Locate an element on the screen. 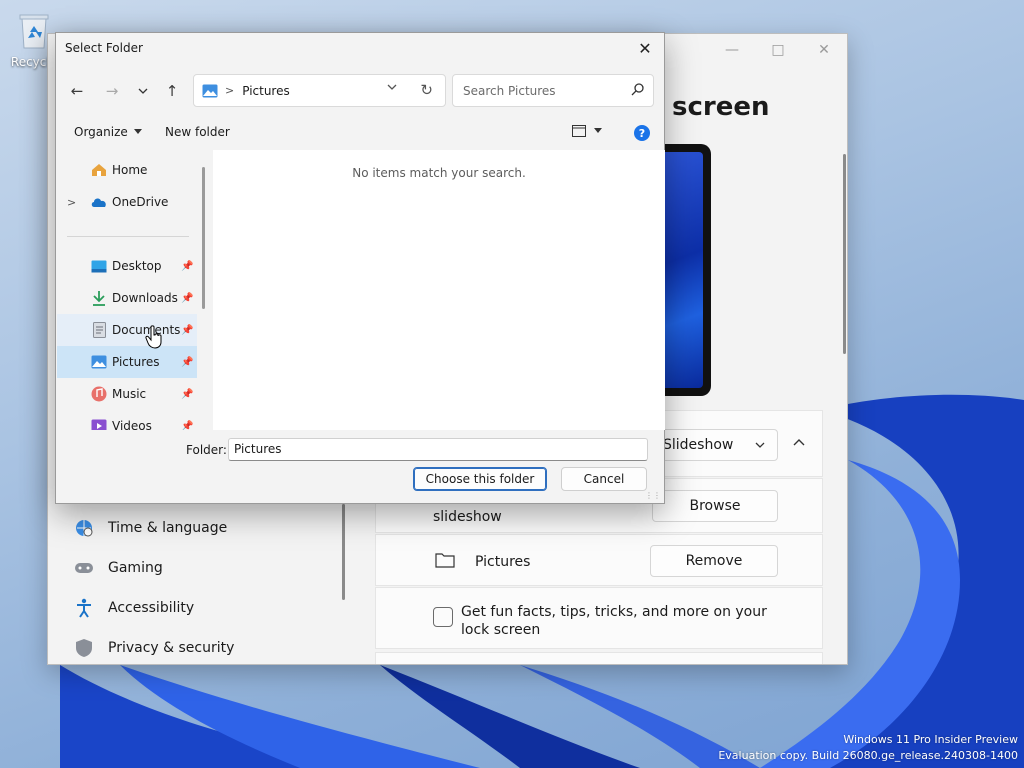  search-input is located at coordinates (541, 90).